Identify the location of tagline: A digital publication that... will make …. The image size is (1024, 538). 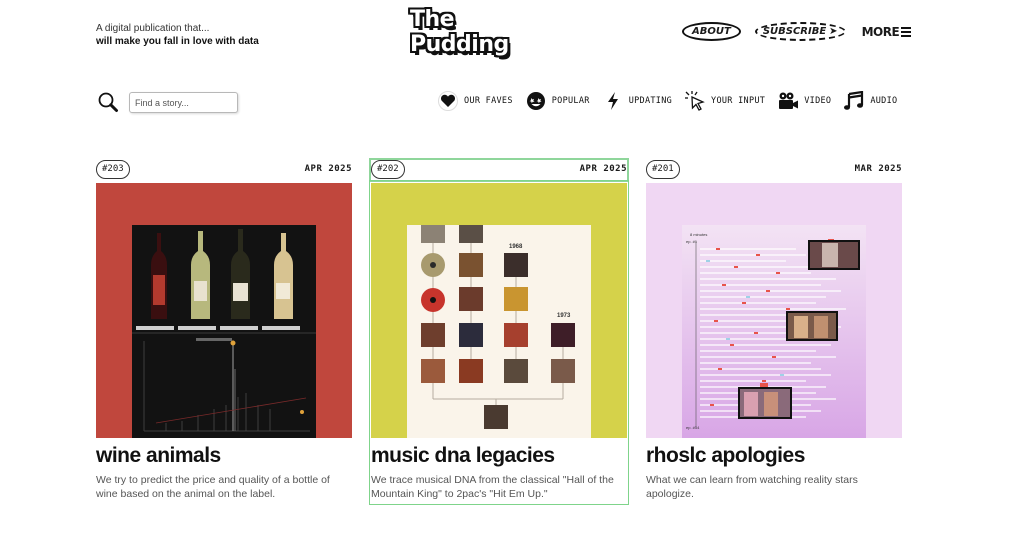
(177, 35).